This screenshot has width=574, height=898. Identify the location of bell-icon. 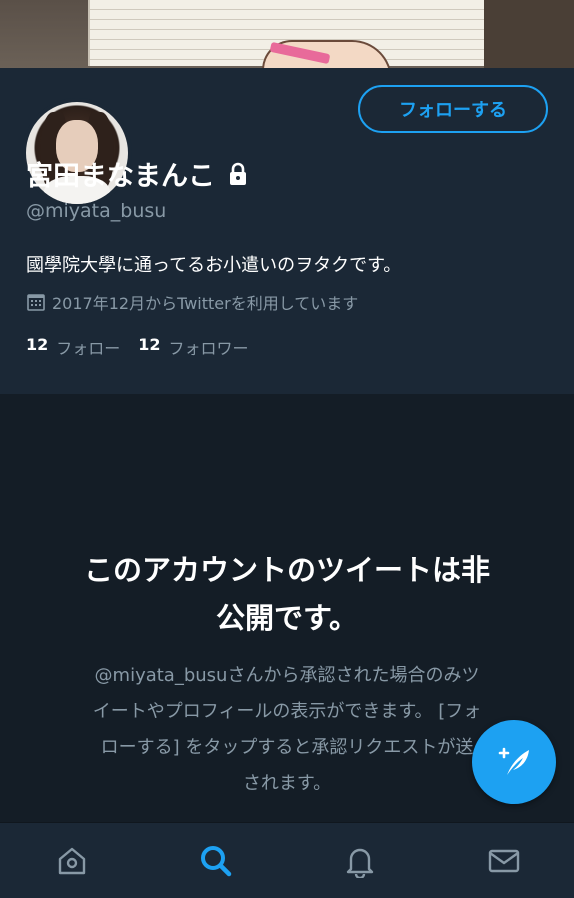
(360, 861).